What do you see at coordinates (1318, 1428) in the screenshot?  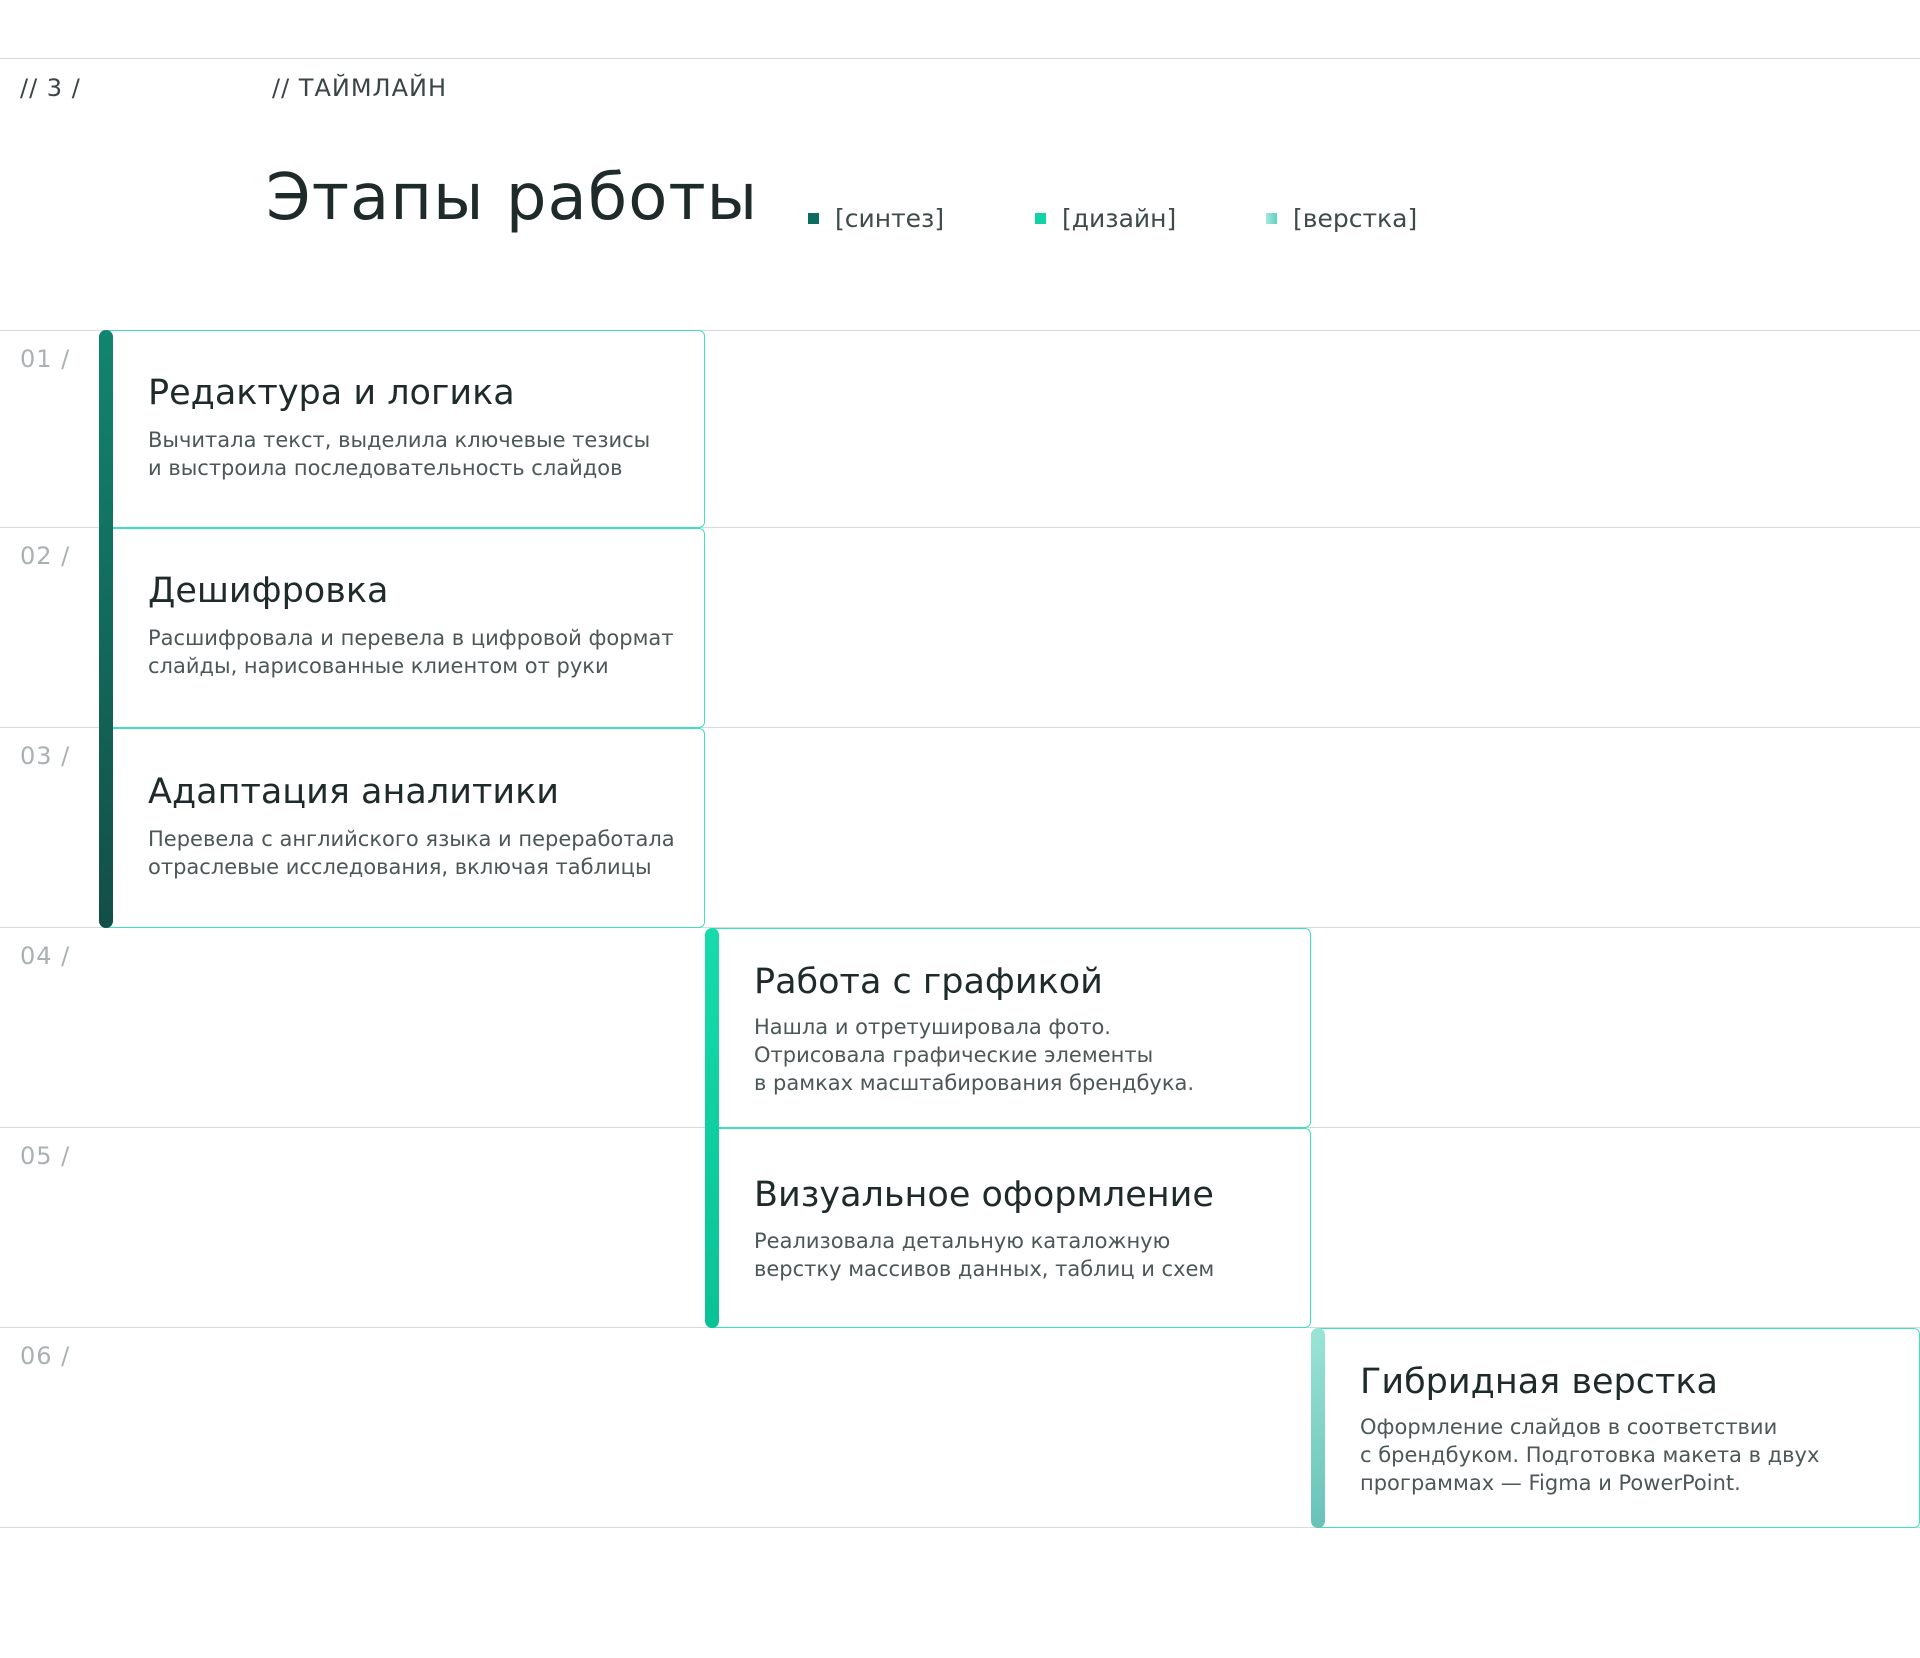 I see `phase-bar-layout` at bounding box center [1318, 1428].